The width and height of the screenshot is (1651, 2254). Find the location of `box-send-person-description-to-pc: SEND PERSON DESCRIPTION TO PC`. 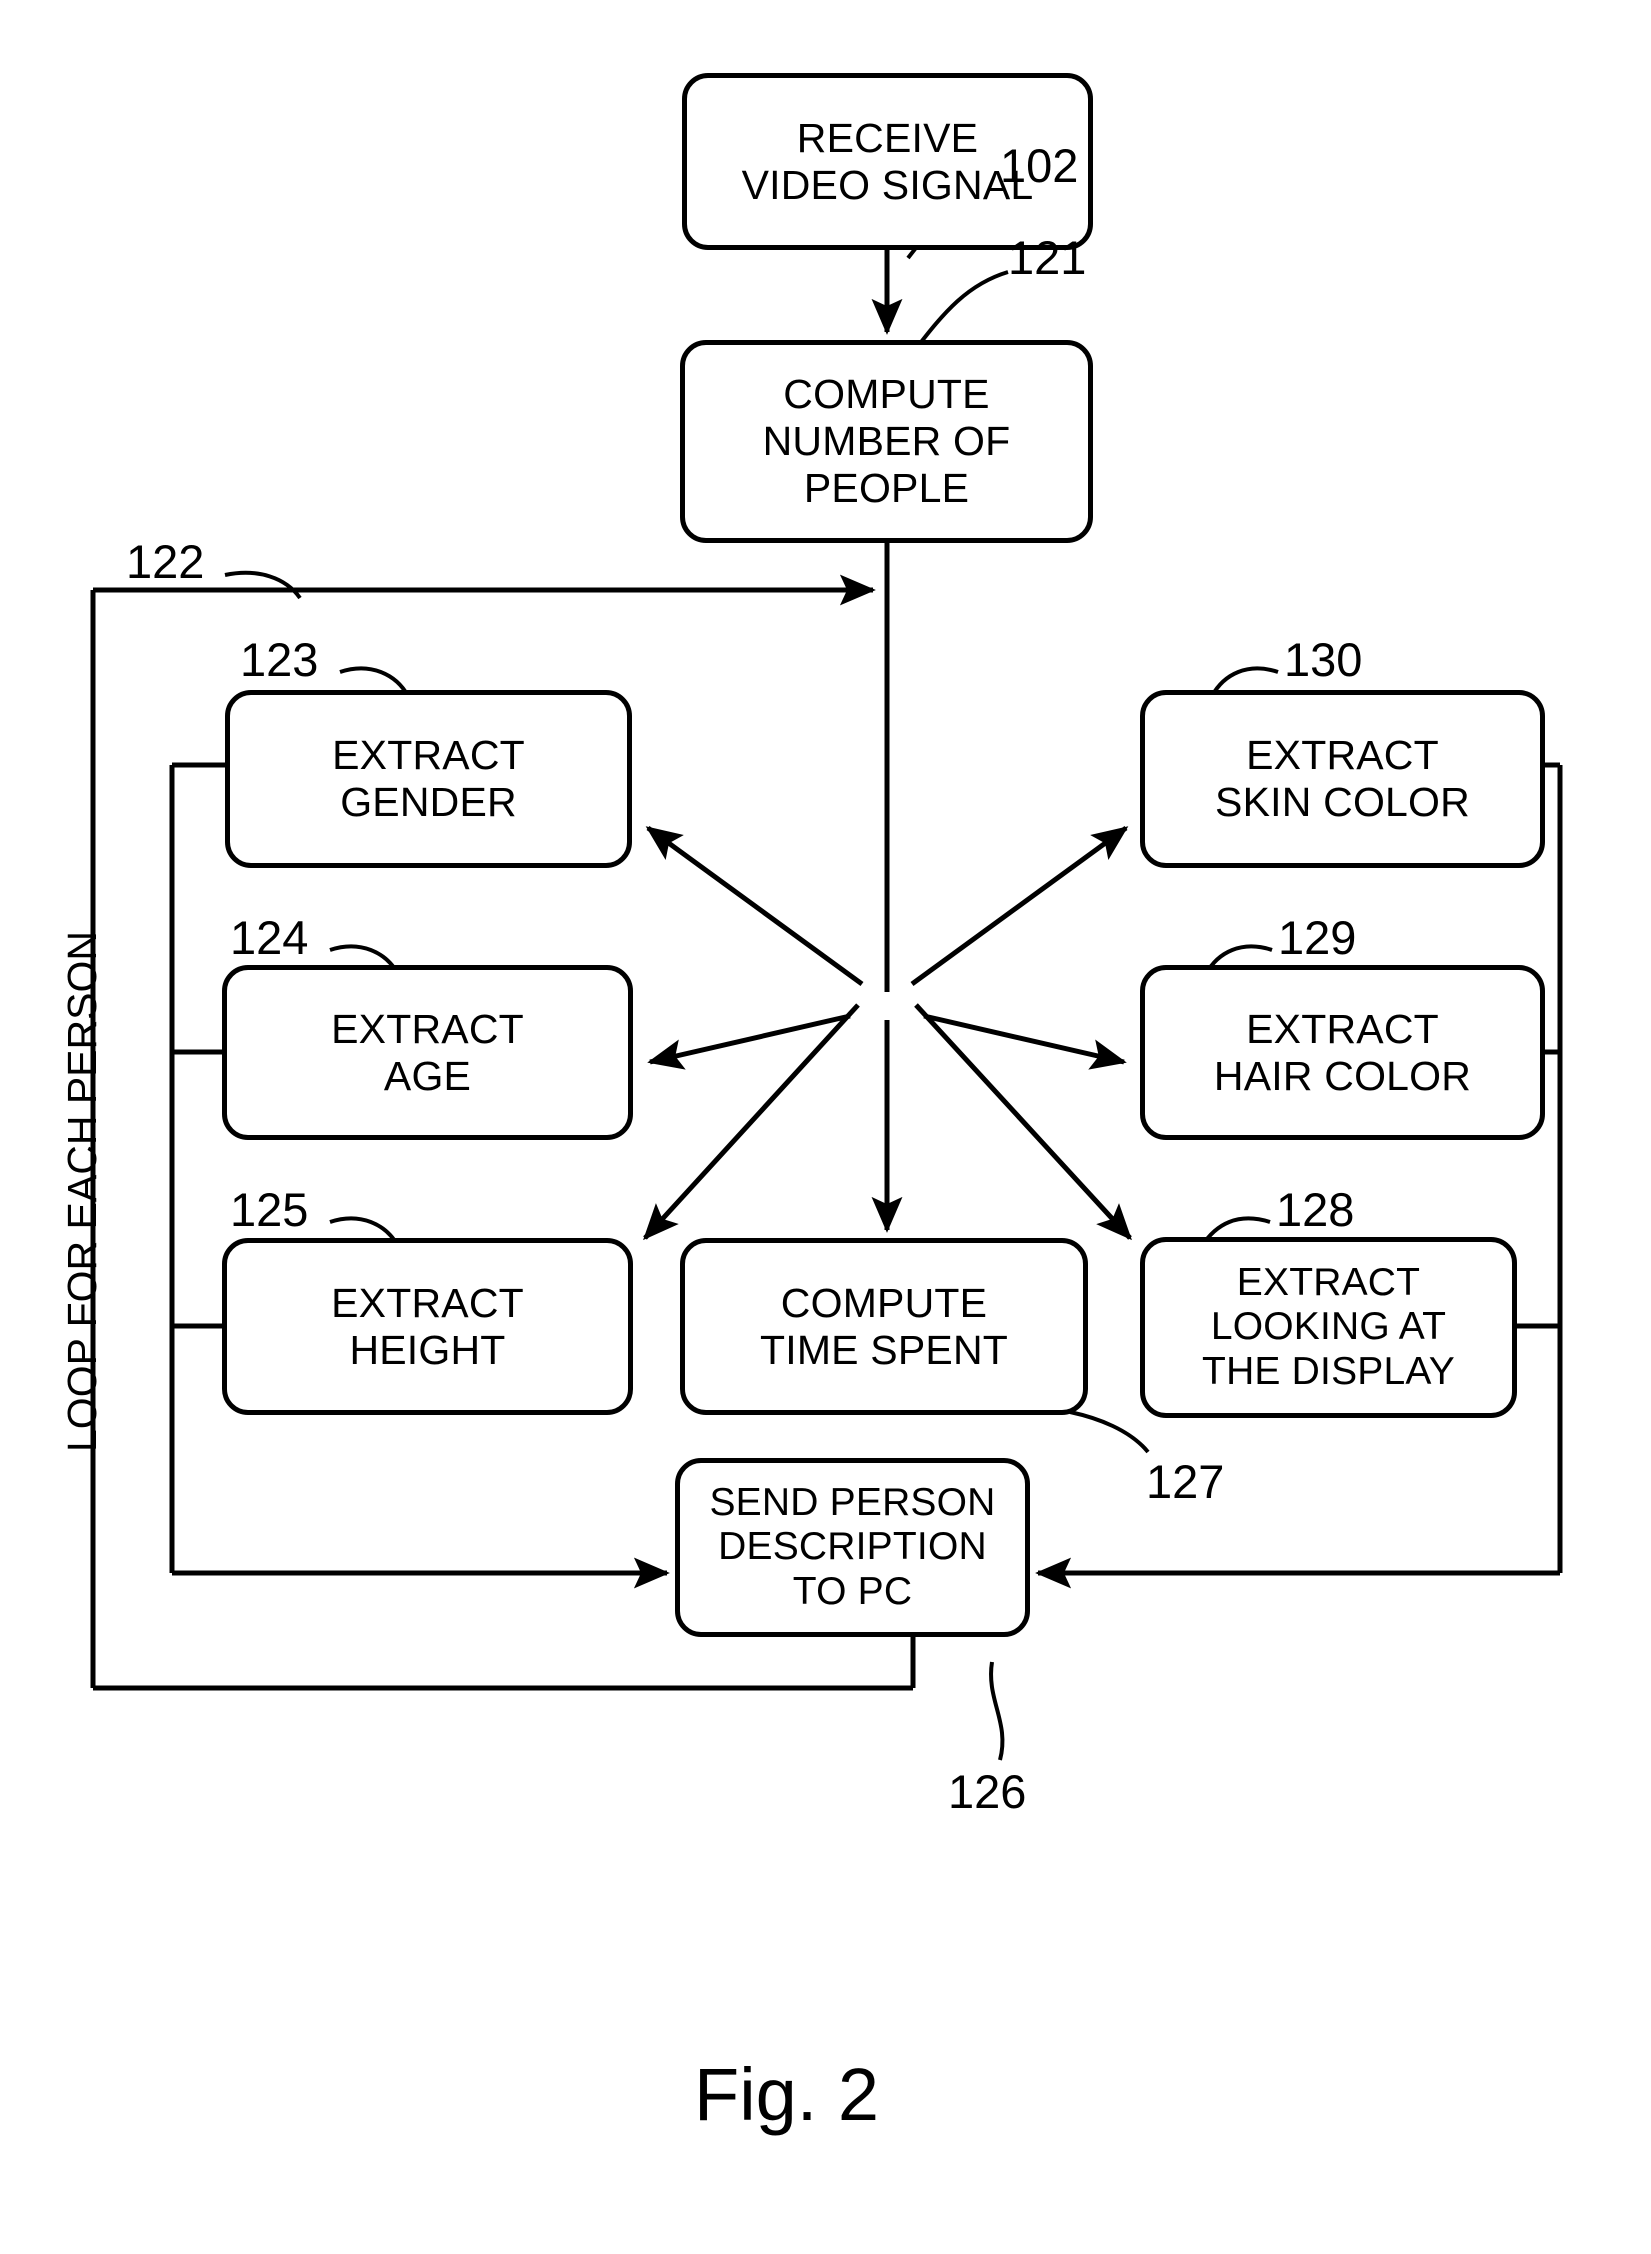

box-send-person-description-to-pc: SEND PERSON DESCRIPTION TO PC is located at coordinates (852, 1547).